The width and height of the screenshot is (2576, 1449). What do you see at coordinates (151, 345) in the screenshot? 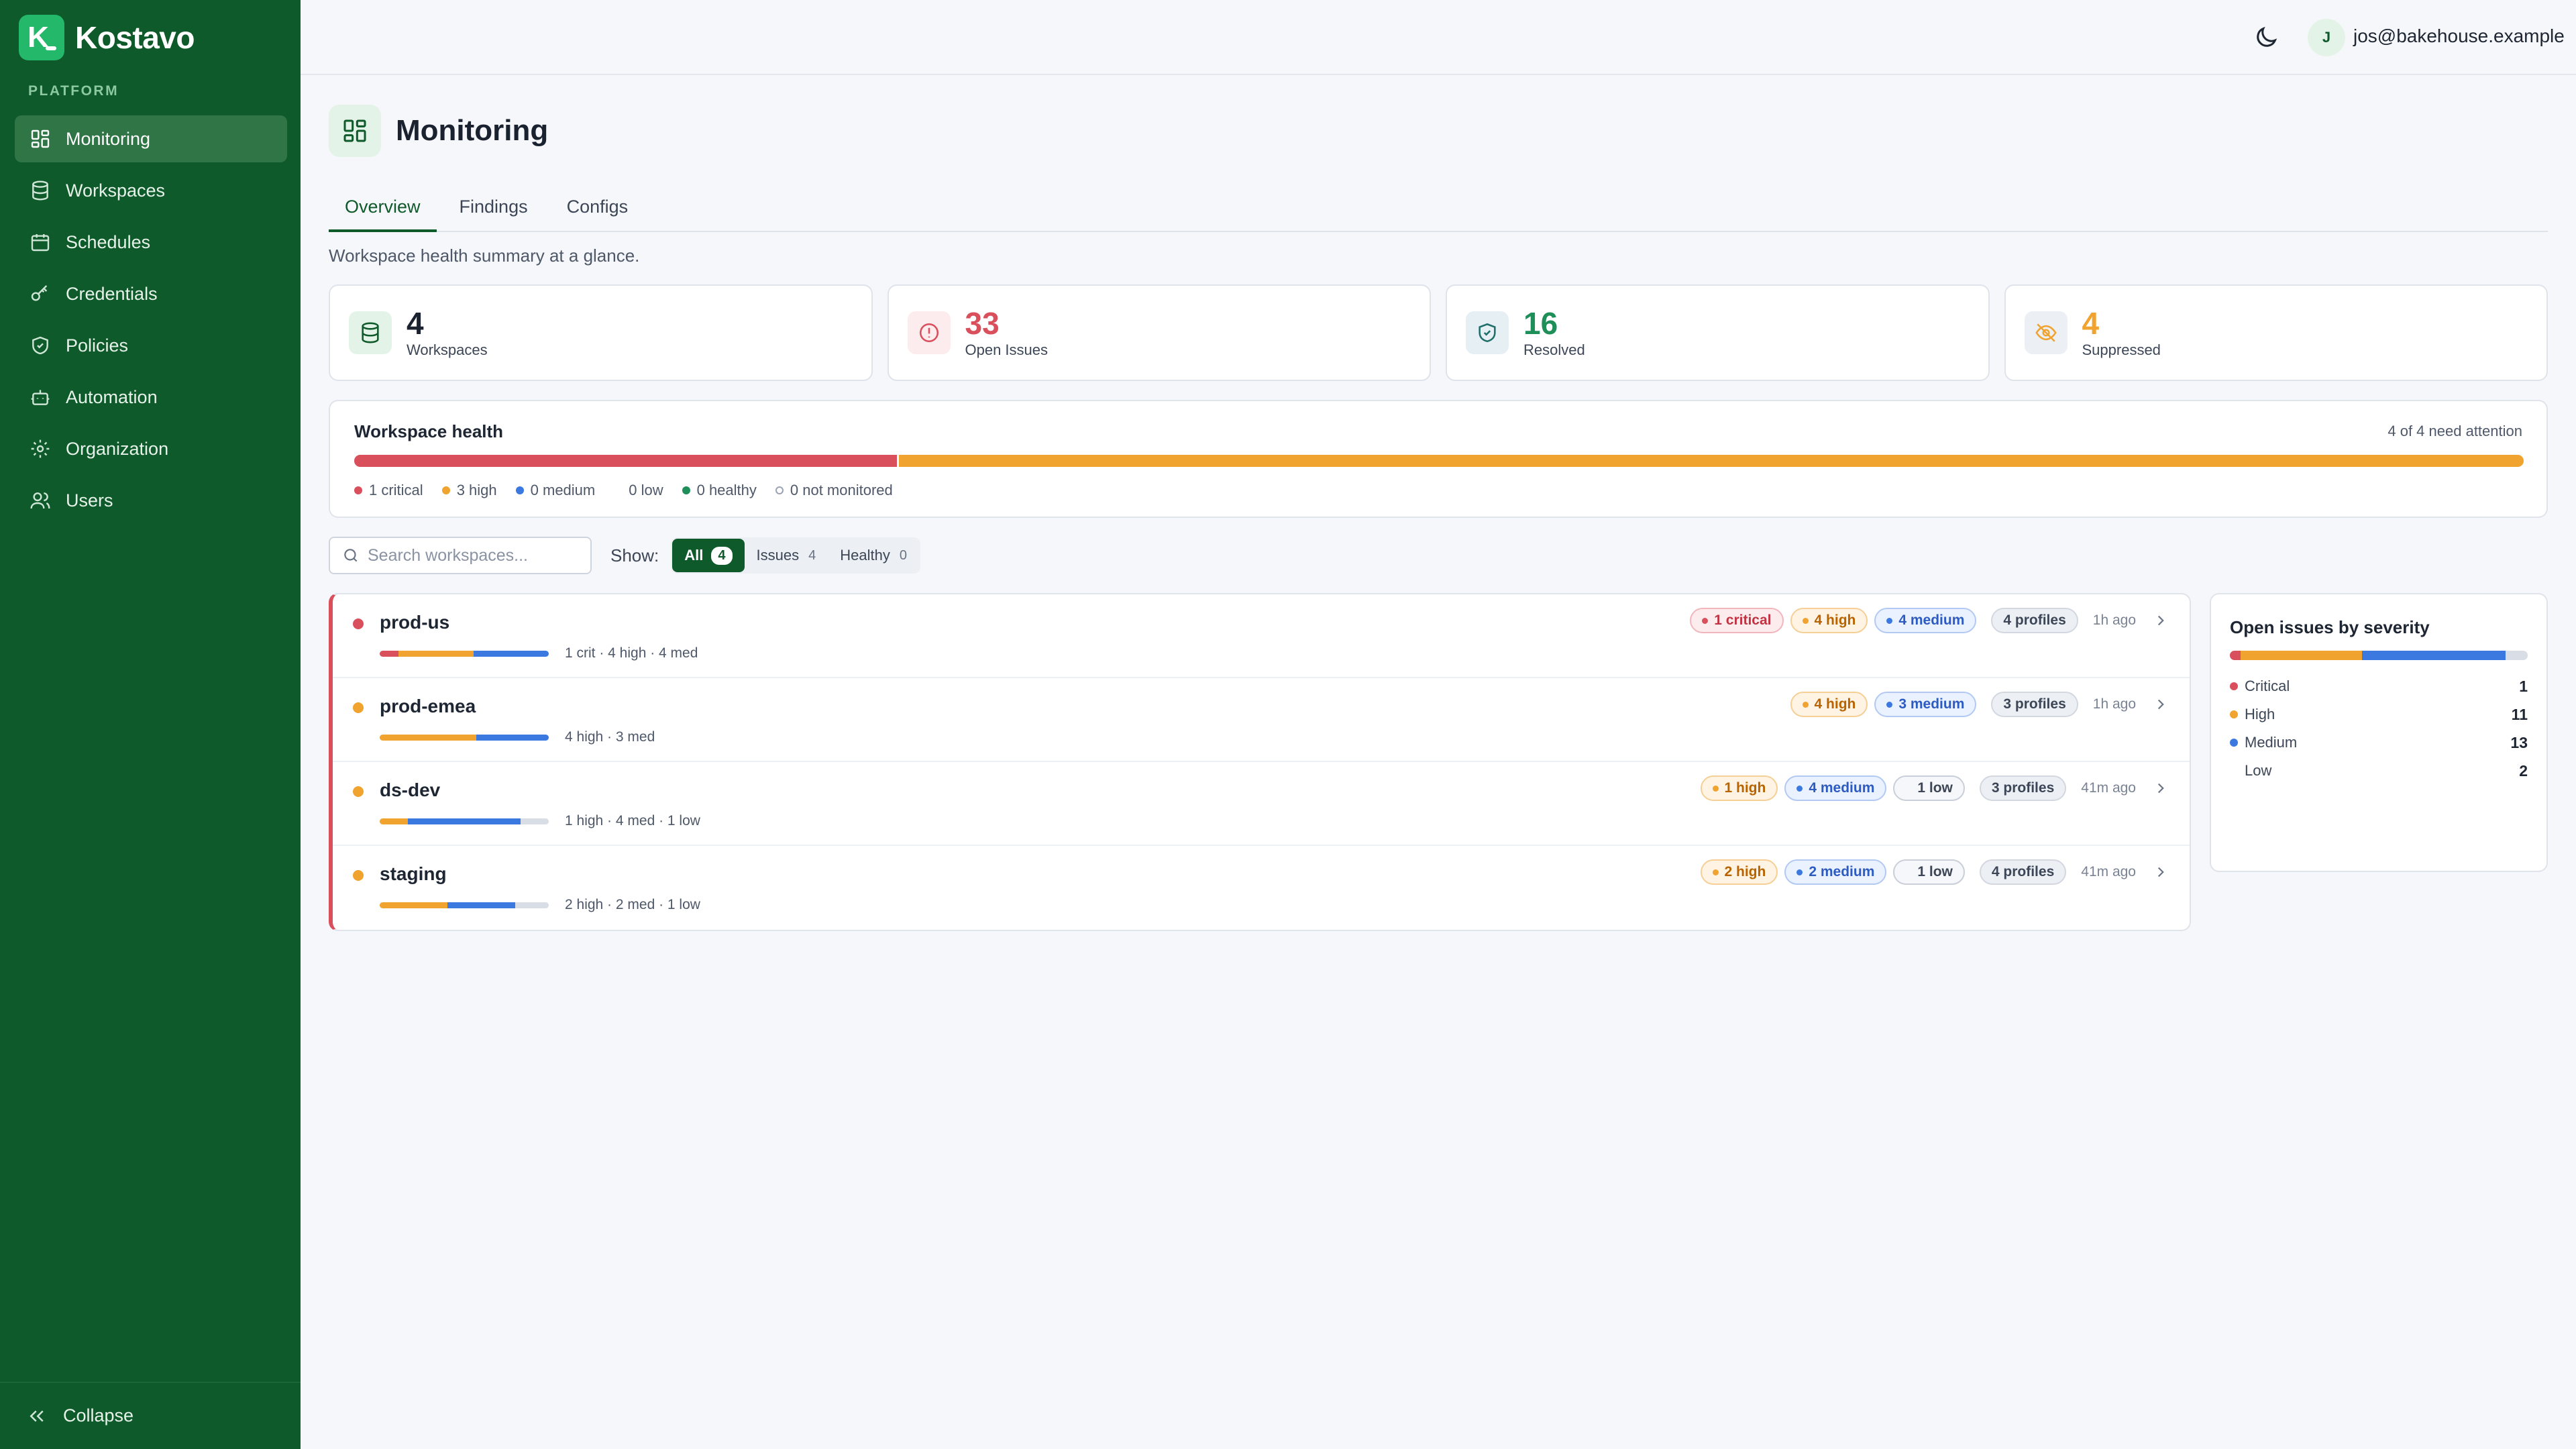
I see `sidebar-item-policies: Policies` at bounding box center [151, 345].